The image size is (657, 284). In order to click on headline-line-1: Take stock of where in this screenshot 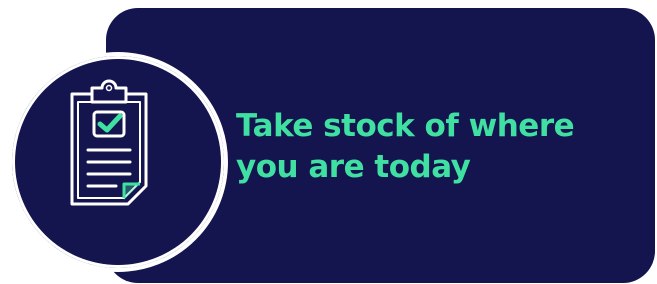, I will do `click(405, 126)`.